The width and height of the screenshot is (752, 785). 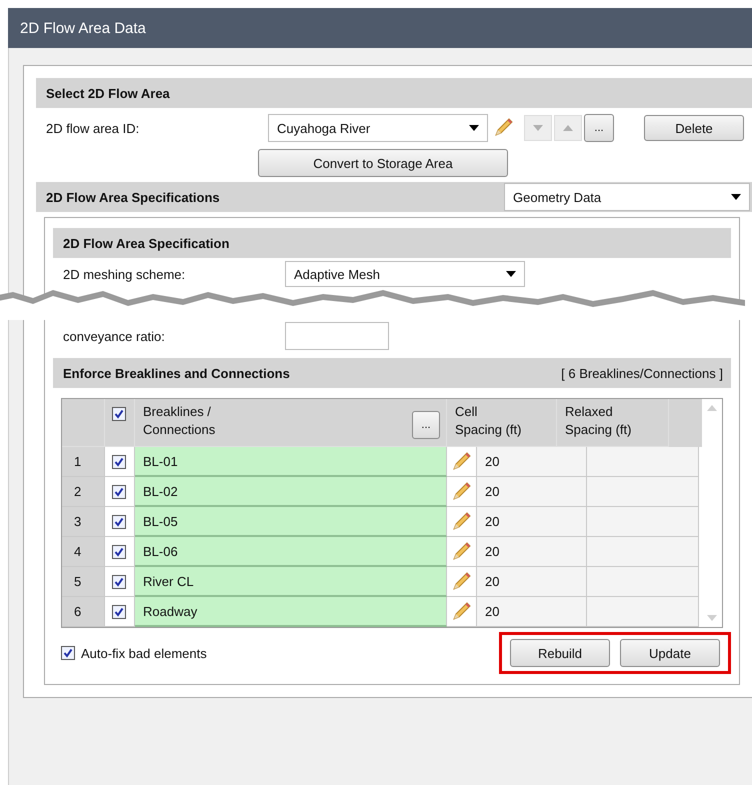 I want to click on table-cell: Roadway, so click(x=291, y=612).